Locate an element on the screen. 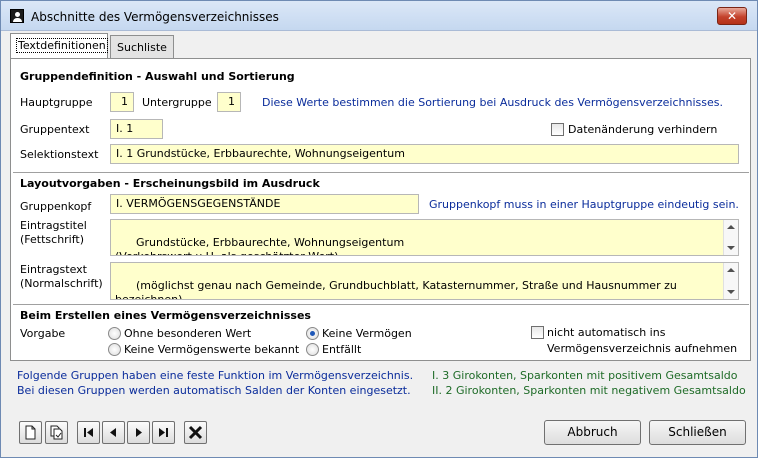 The height and width of the screenshot is (458, 758). radio-keine-vermoegenswerte-label: Keine Vermögenswerte bekannt is located at coordinates (212, 349).